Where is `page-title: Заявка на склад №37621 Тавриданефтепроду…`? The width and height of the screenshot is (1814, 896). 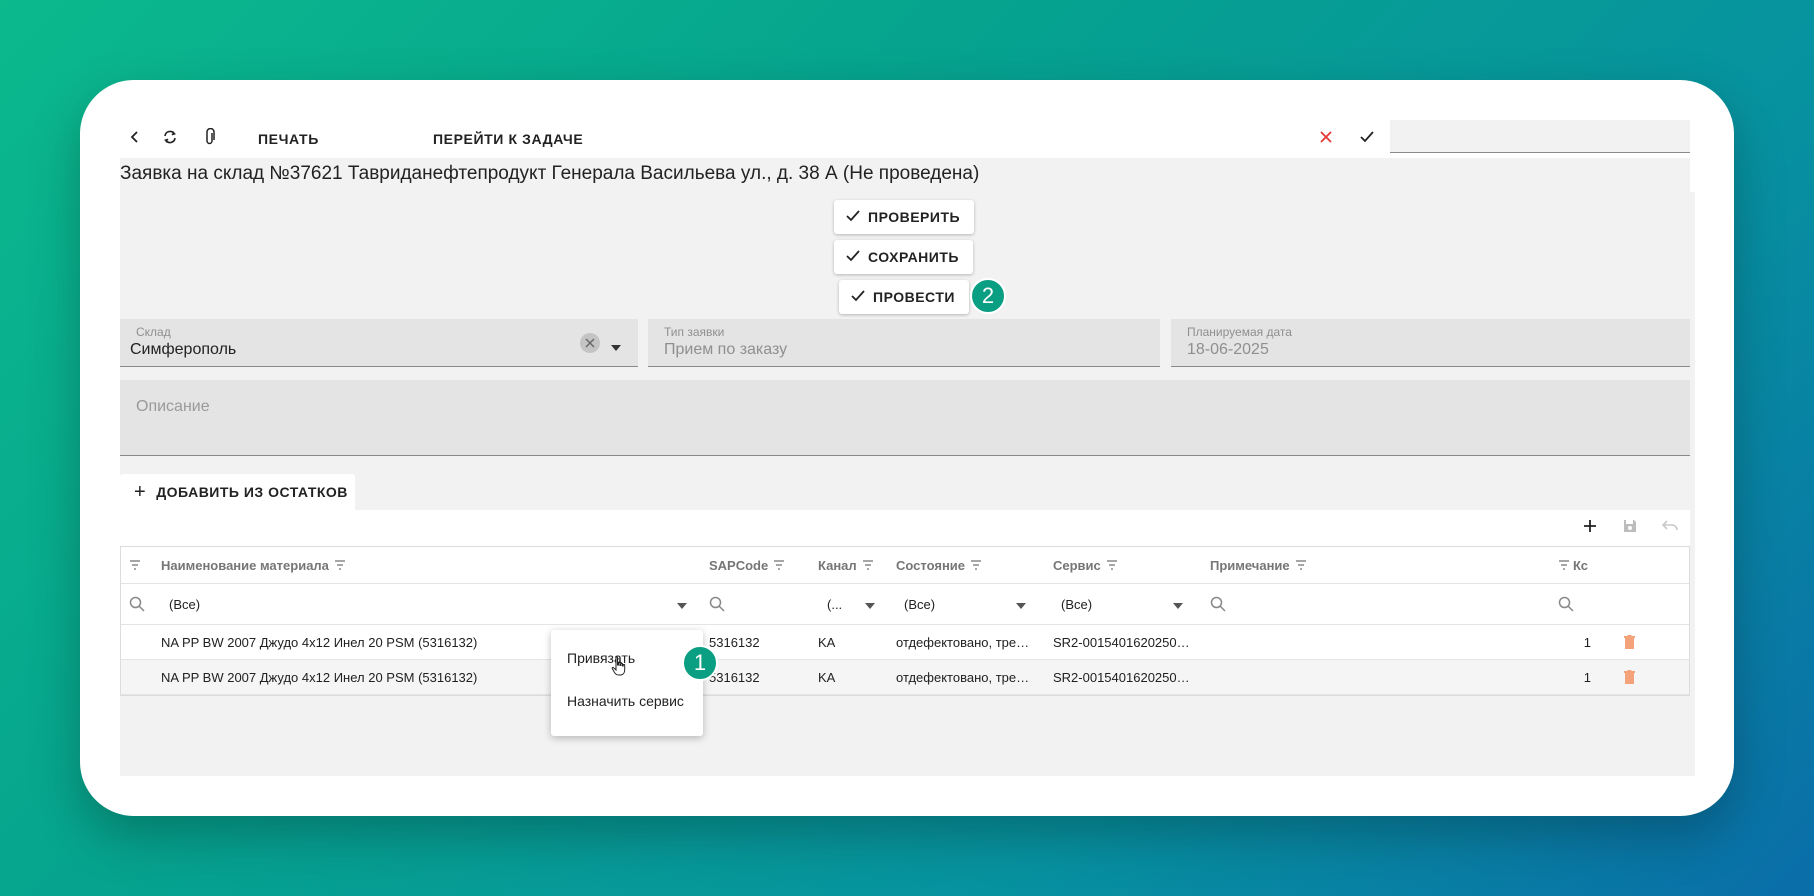
page-title: Заявка на склад №37621 Тавриданефтепроду… is located at coordinates (550, 173).